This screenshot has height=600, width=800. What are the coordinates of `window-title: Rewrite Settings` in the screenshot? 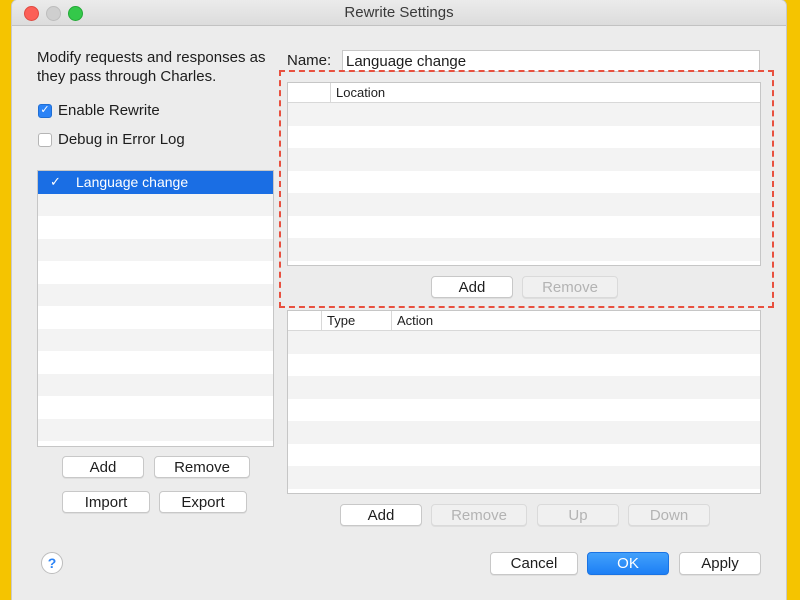 It's located at (399, 12).